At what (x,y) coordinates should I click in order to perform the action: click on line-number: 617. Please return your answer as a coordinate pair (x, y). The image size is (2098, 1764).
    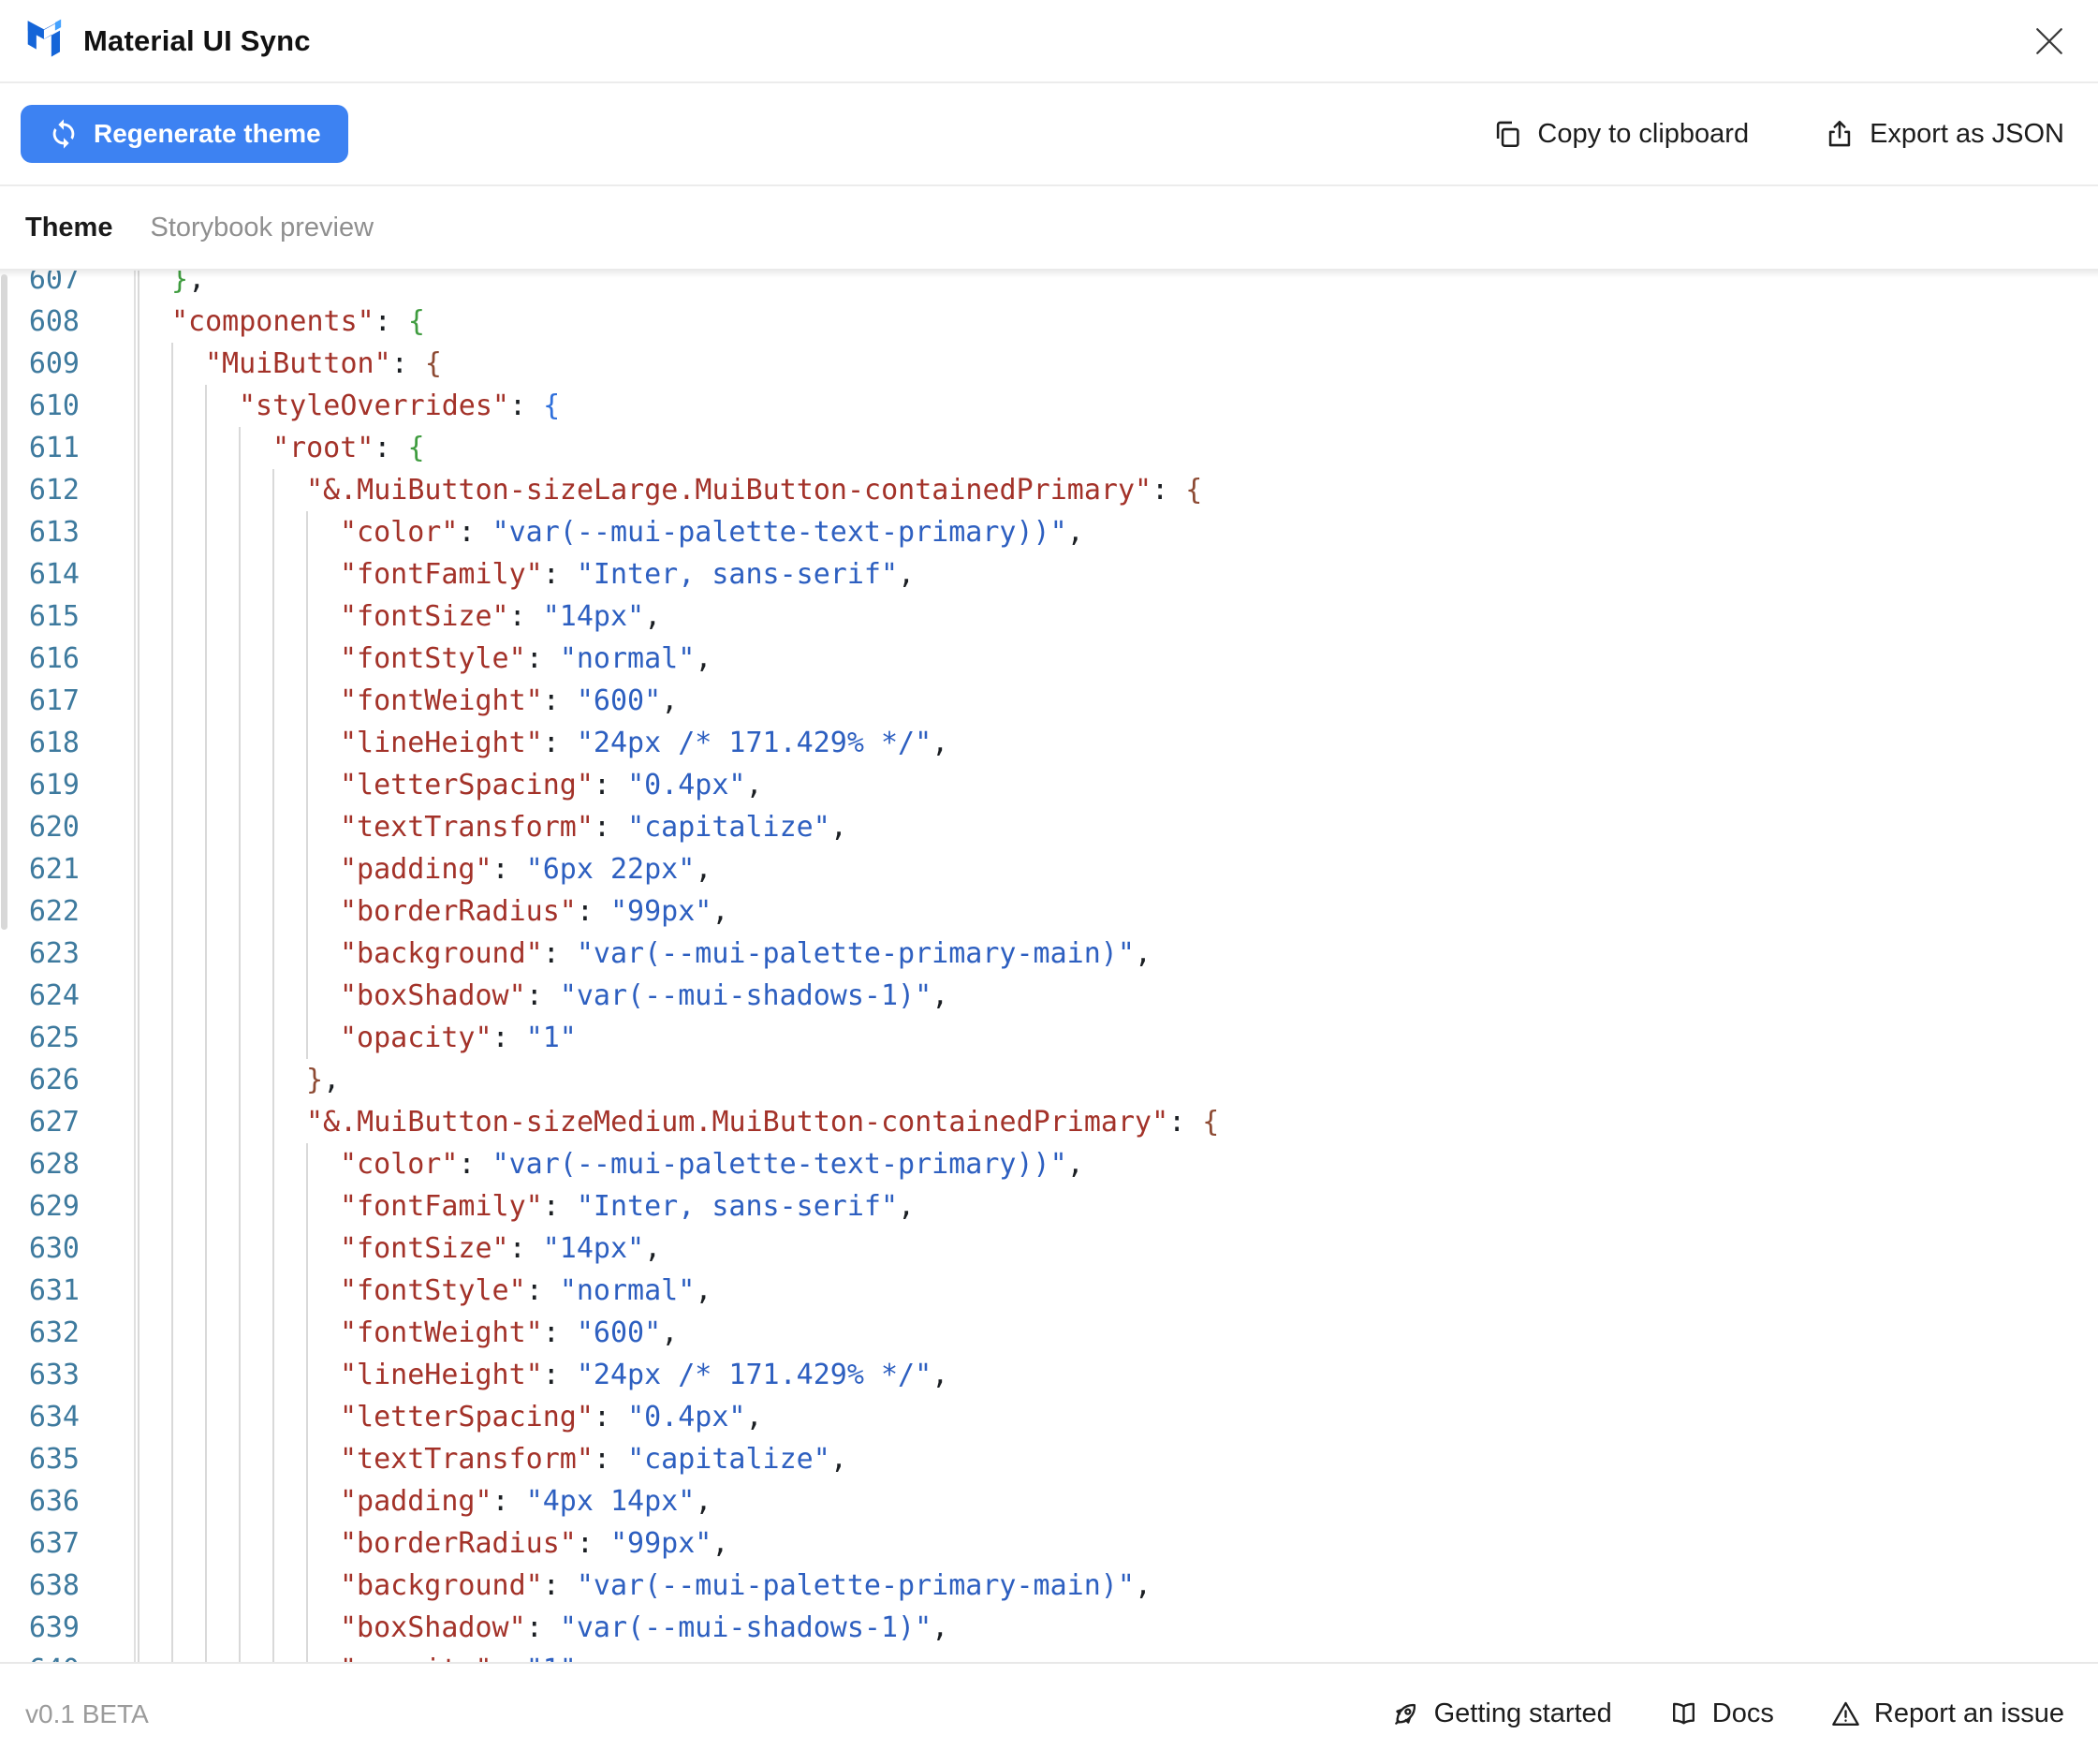
    Looking at the image, I should click on (68, 701).